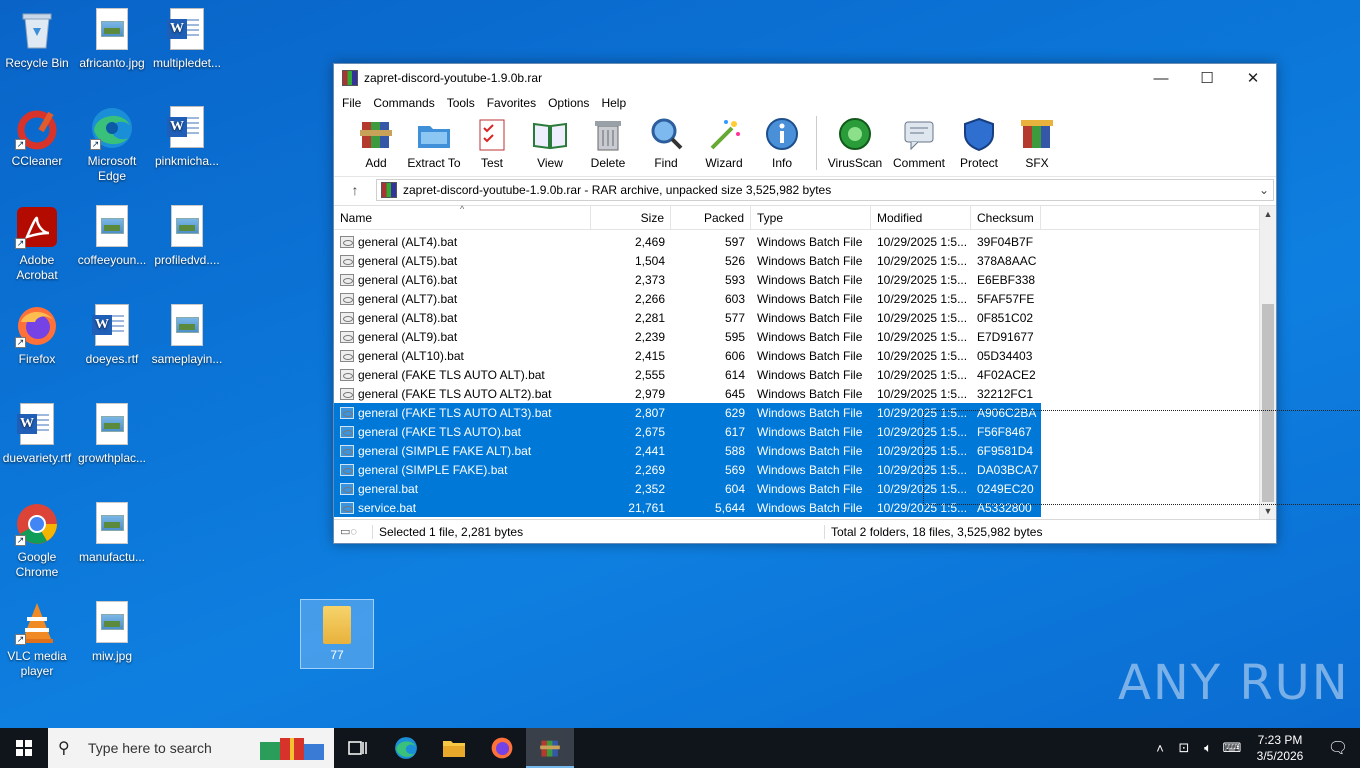  I want to click on volume-icon: 🔈︎, so click(1208, 748).